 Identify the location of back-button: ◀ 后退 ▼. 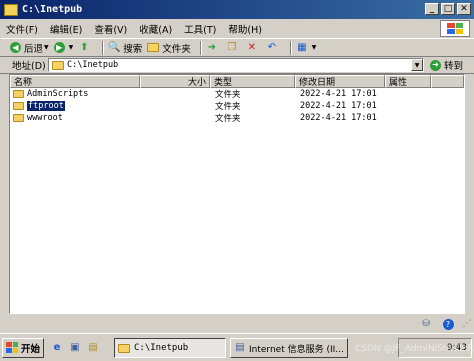
(29, 48).